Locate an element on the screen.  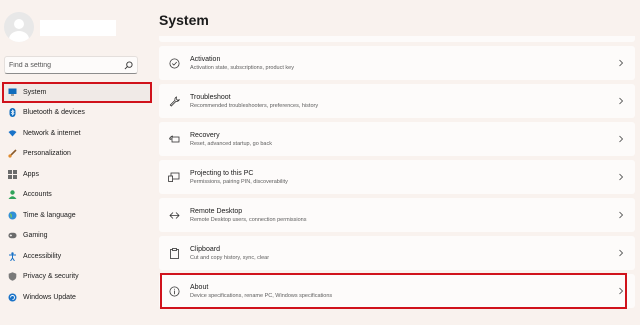
avatar is located at coordinates (19, 27).